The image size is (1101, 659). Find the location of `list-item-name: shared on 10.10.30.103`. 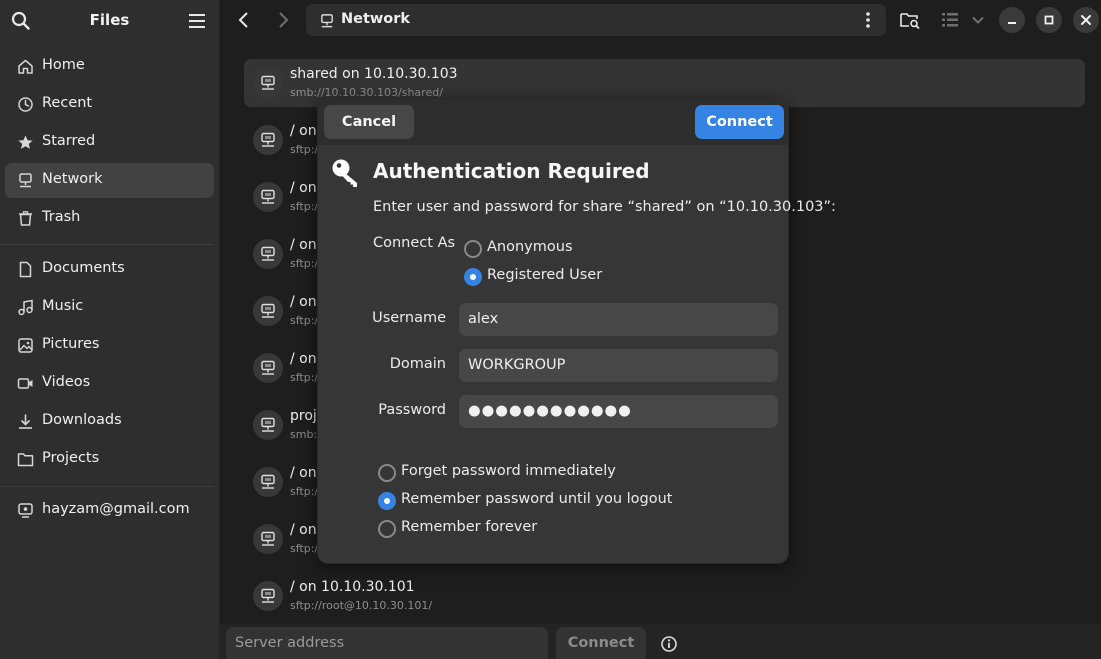

list-item-name: shared on 10.10.30.103 is located at coordinates (374, 74).